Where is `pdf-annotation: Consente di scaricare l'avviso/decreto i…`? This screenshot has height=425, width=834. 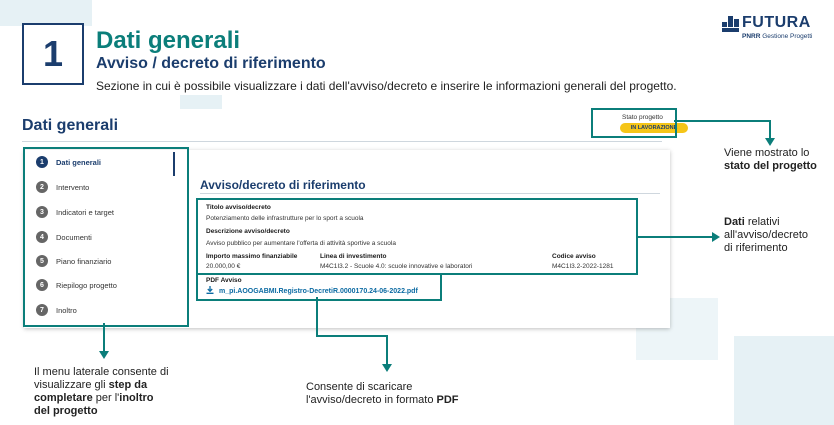 pdf-annotation: Consente di scaricare l'avviso/decreto i… is located at coordinates (382, 393).